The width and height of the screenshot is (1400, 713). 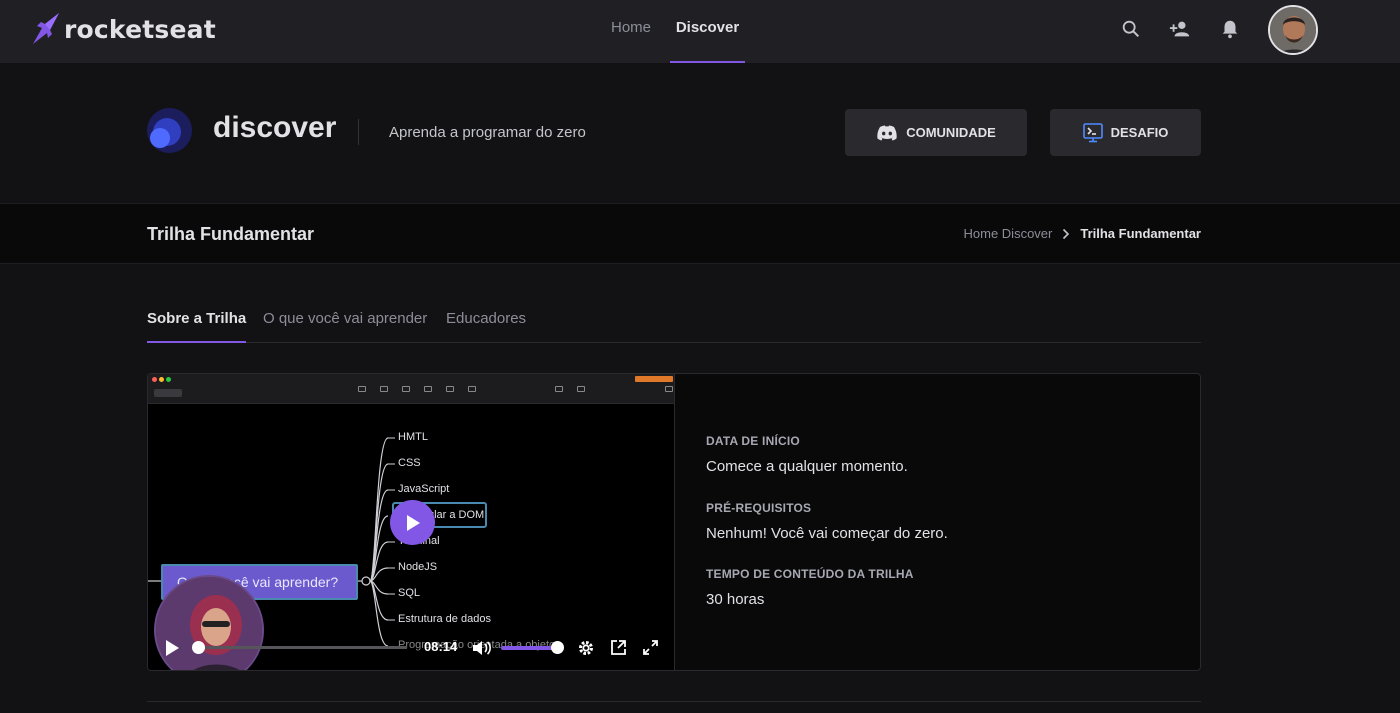 I want to click on play-control-icon, so click(x=172, y=648).